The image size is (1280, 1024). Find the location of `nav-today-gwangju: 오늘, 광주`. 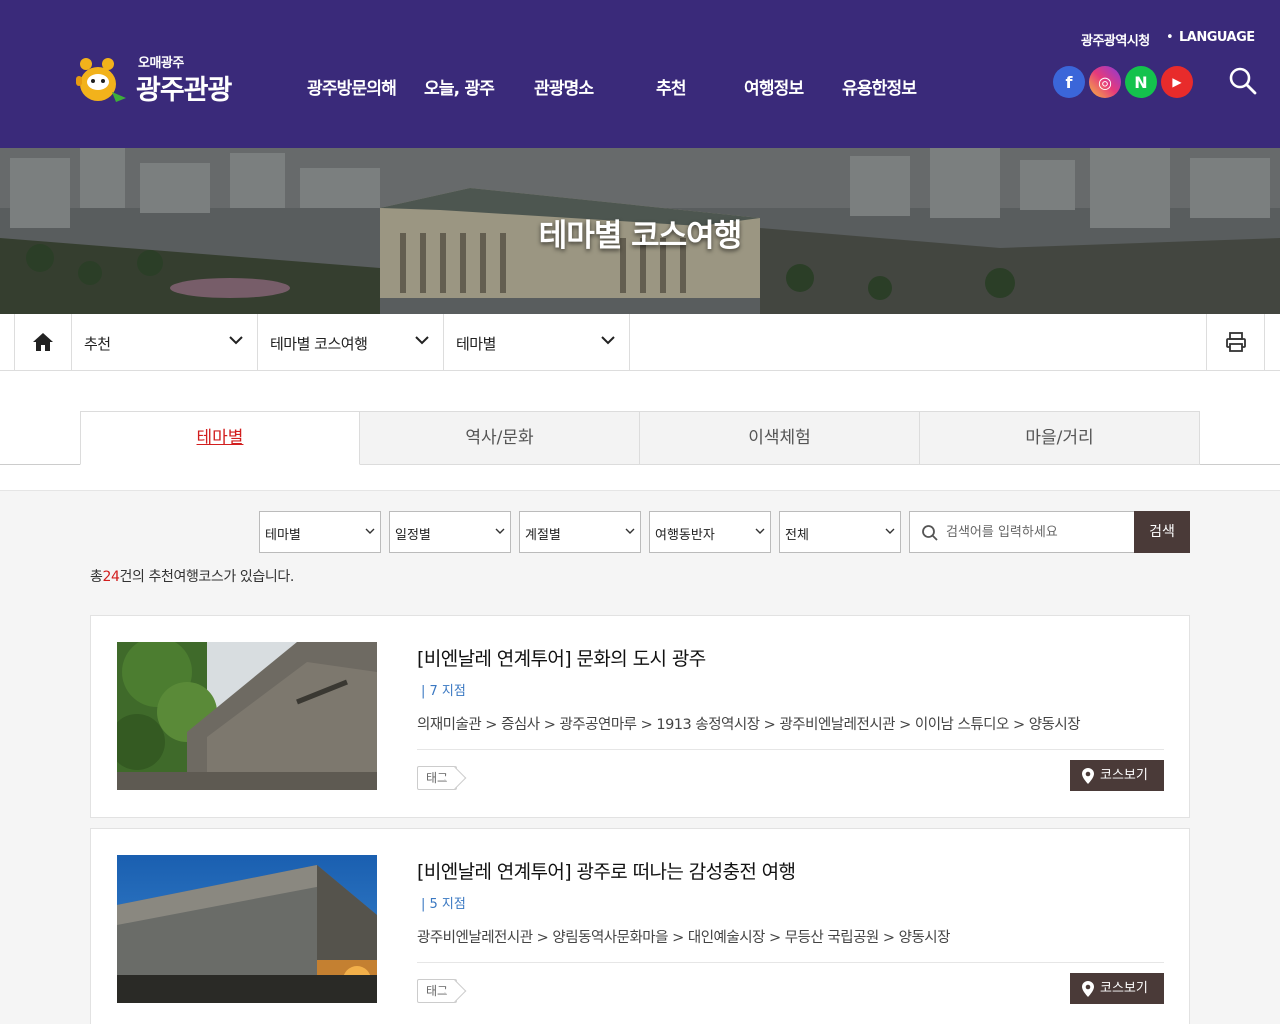

nav-today-gwangju: 오늘, 광주 is located at coordinates (459, 86).